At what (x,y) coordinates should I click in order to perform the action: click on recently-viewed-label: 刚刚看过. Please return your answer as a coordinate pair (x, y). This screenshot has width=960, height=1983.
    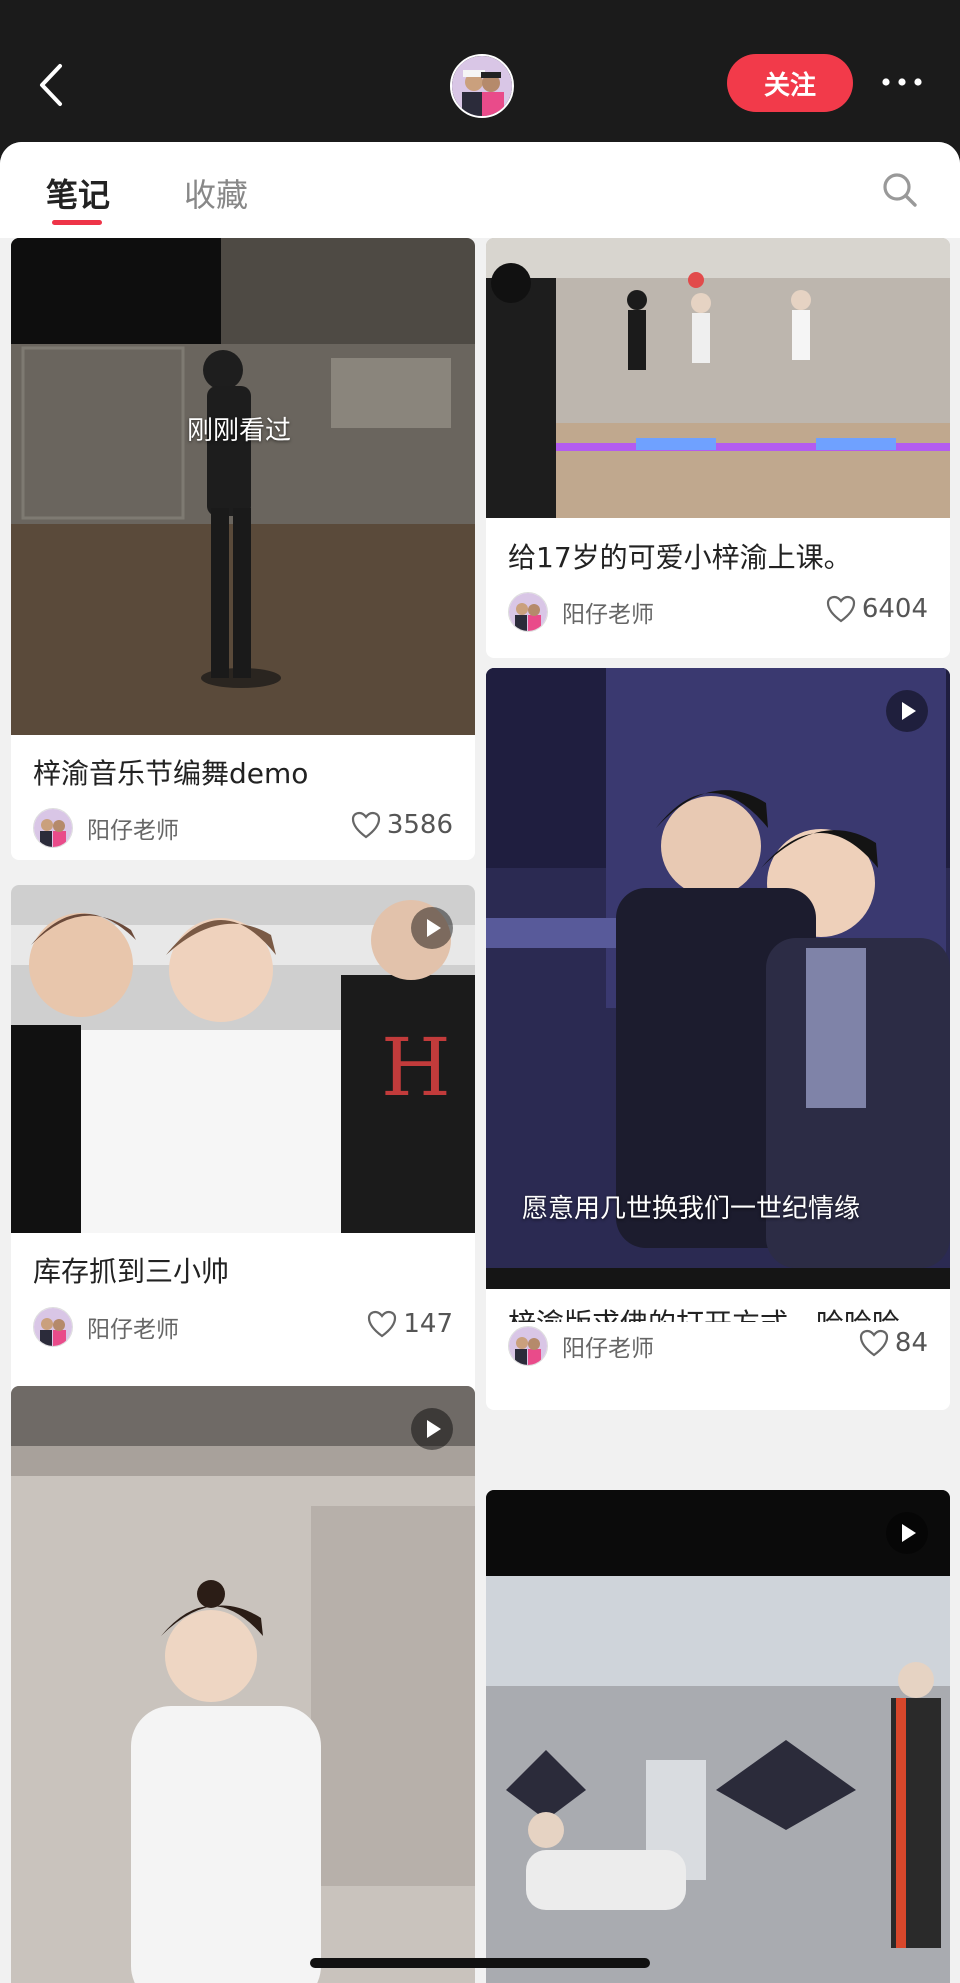
    Looking at the image, I should click on (239, 431).